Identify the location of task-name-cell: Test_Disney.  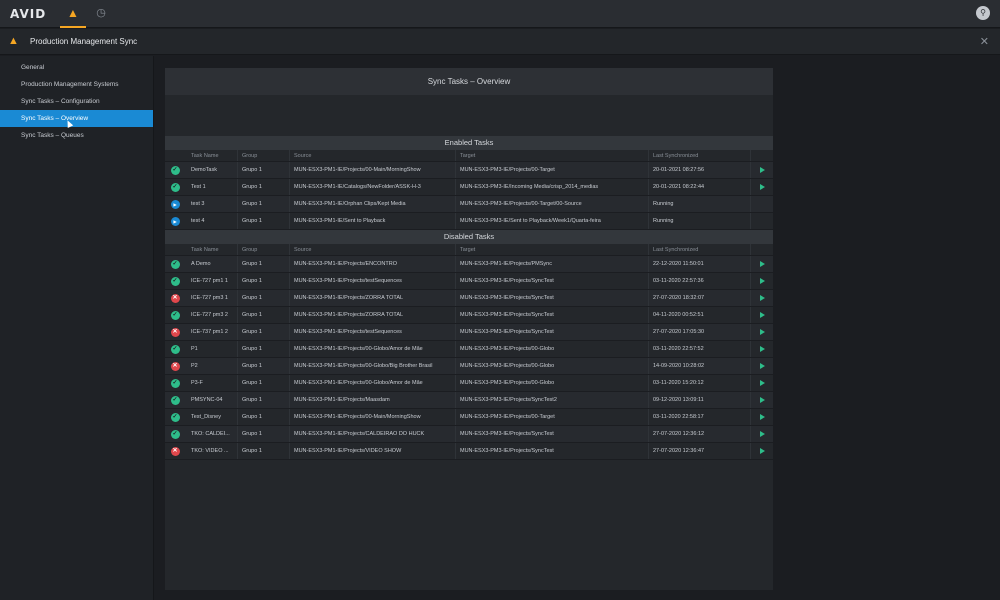
(211, 417).